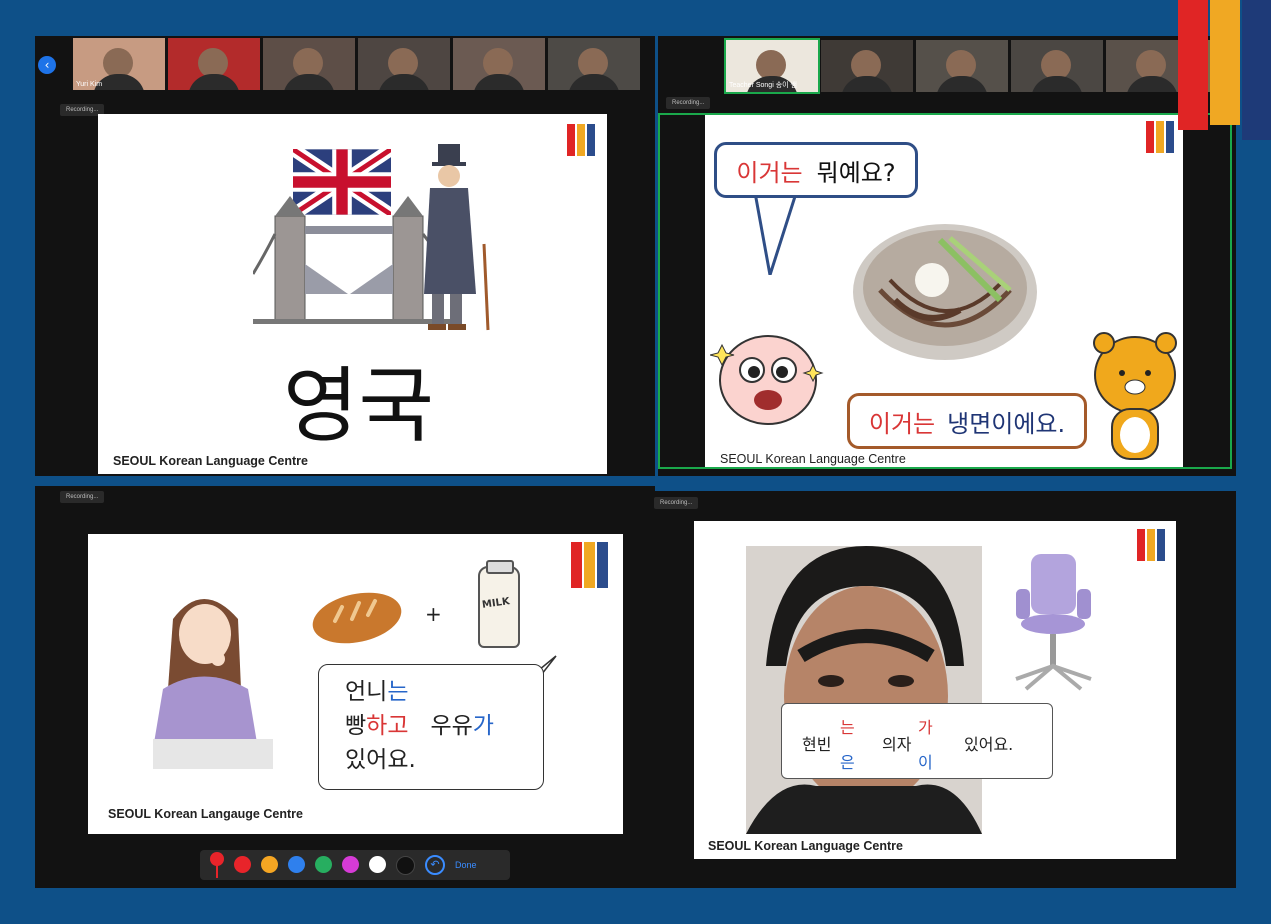 This screenshot has width=1271, height=924. What do you see at coordinates (380, 760) in the screenshot?
I see `sentence-line-3: 있어요.` at bounding box center [380, 760].